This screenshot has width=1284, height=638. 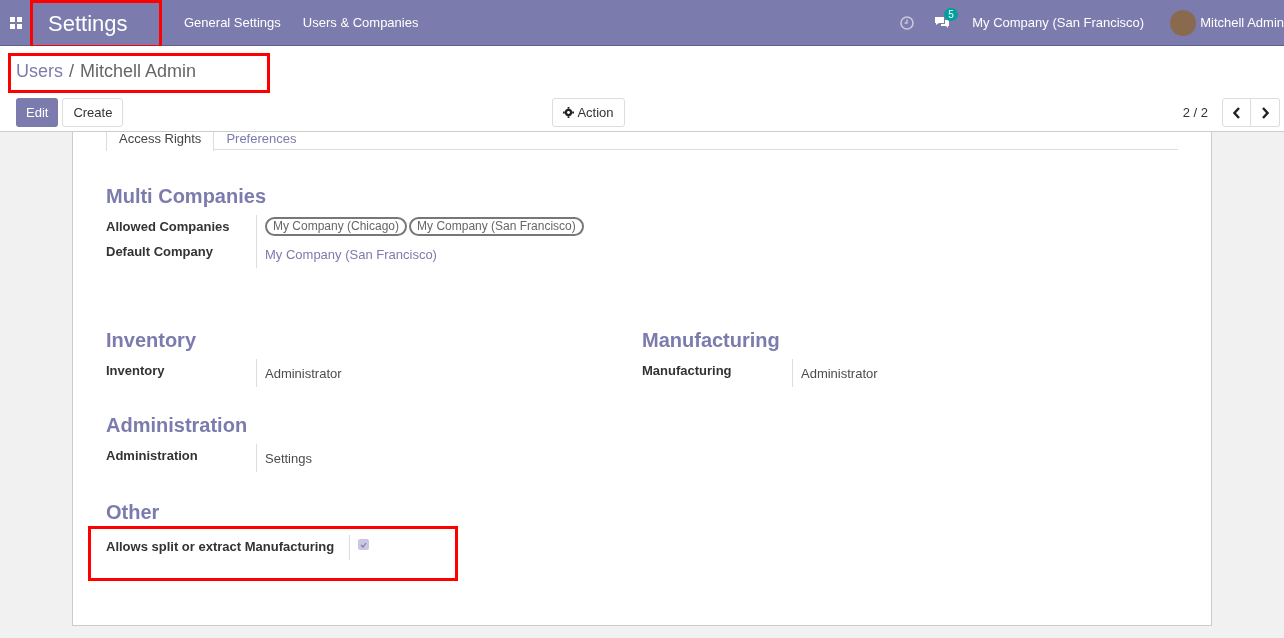 What do you see at coordinates (221, 547) in the screenshot?
I see `field-label: Allows split or extract Manufacturing` at bounding box center [221, 547].